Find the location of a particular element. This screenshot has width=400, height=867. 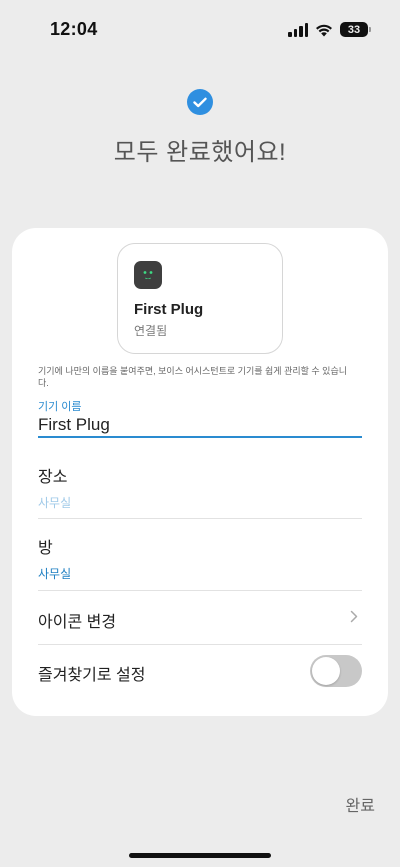

favorite-toggle is located at coordinates (336, 671).